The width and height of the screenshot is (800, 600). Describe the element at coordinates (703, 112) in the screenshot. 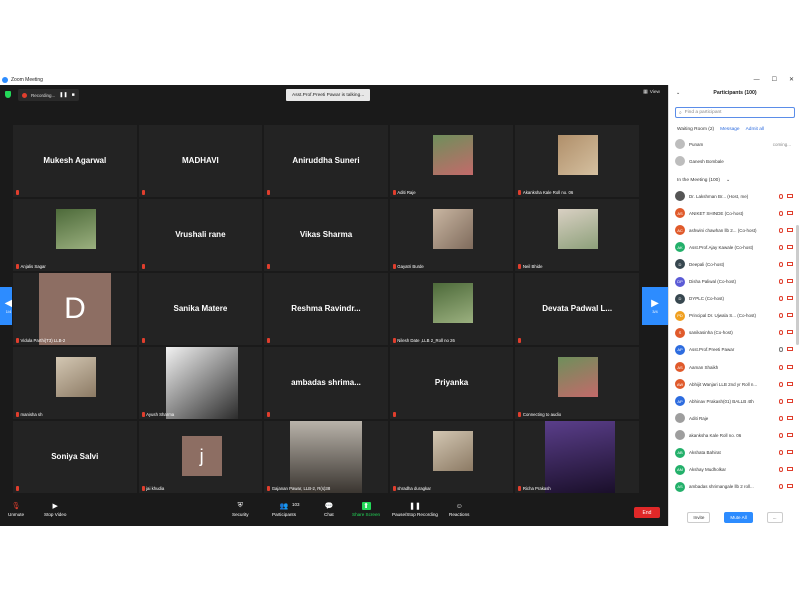

I see `search-placeholder: Find a participant` at that location.